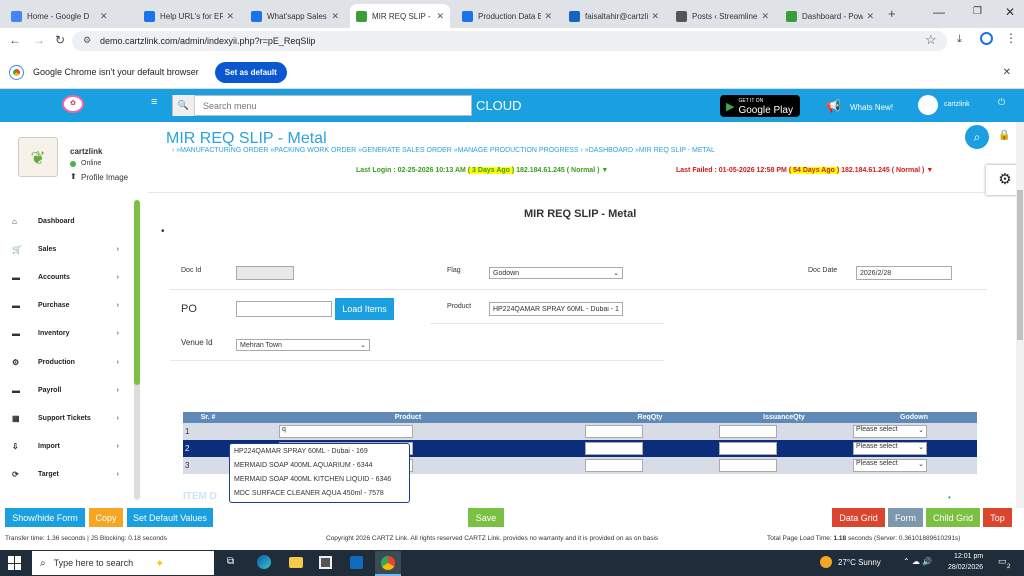 The height and width of the screenshot is (576, 1024). I want to click on save-button: Save, so click(486, 517).